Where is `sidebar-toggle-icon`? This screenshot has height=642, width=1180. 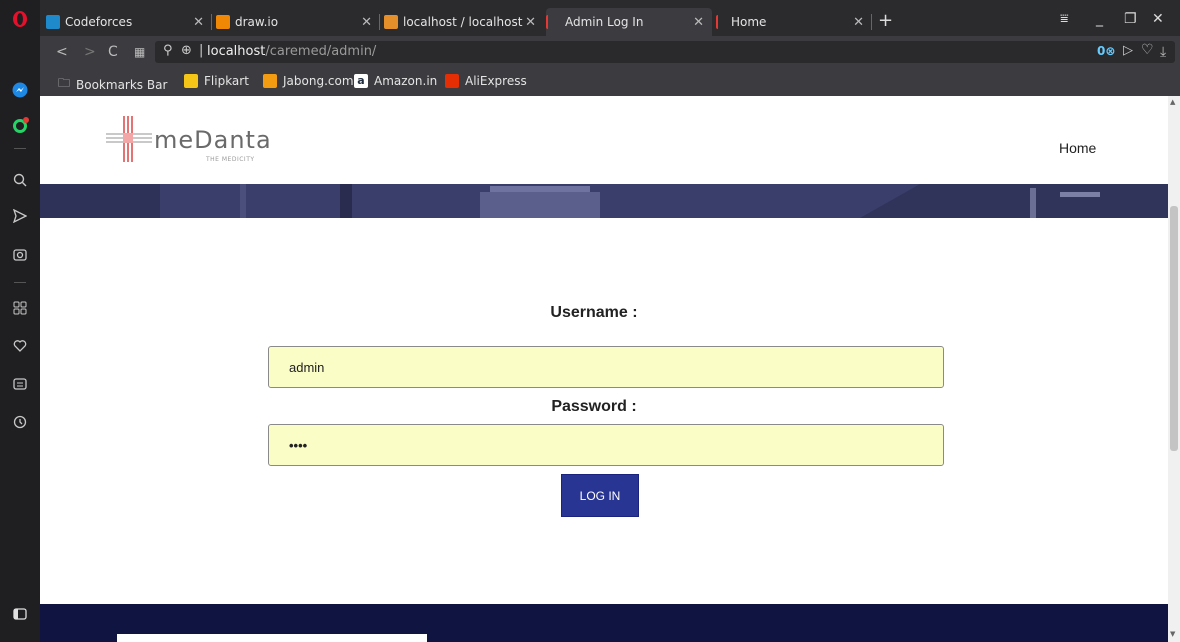 sidebar-toggle-icon is located at coordinates (20, 614).